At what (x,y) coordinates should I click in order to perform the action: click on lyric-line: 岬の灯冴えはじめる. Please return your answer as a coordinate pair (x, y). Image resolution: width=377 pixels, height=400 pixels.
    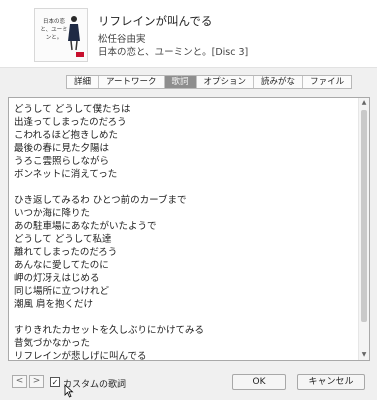
    Looking at the image, I should click on (57, 278).